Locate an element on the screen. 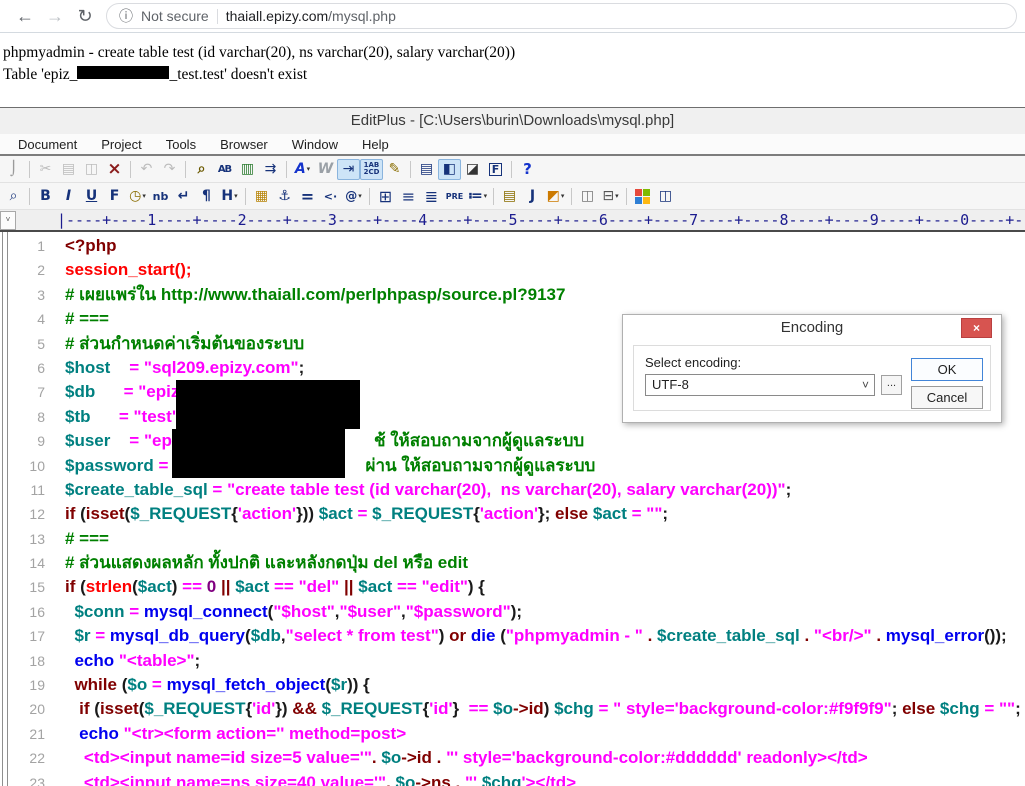 This screenshot has height=786, width=1025. select-encoding-label: Select encoding: is located at coordinates (693, 362).